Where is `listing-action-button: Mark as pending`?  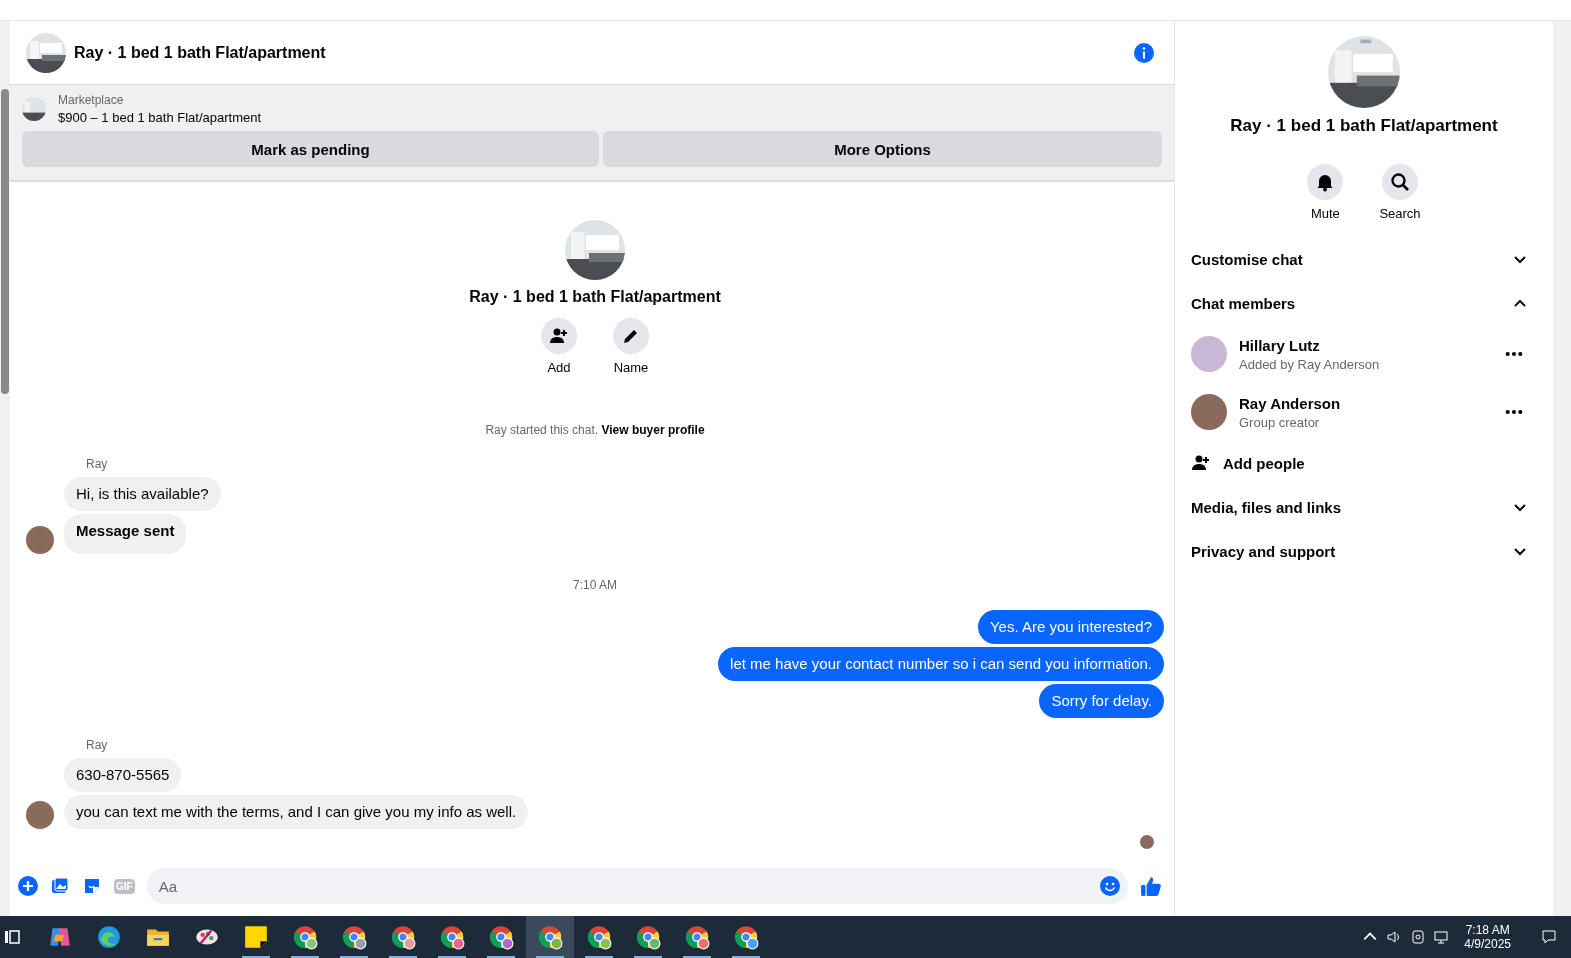 listing-action-button: Mark as pending is located at coordinates (310, 149).